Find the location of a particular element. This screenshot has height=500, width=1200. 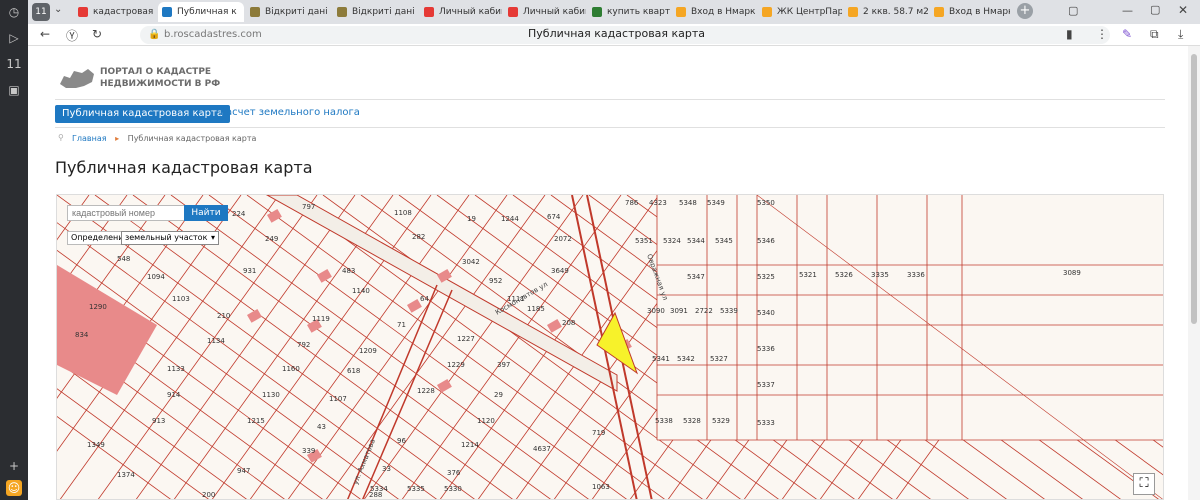

browser-tab: кадастровая к is located at coordinates (115, 12).